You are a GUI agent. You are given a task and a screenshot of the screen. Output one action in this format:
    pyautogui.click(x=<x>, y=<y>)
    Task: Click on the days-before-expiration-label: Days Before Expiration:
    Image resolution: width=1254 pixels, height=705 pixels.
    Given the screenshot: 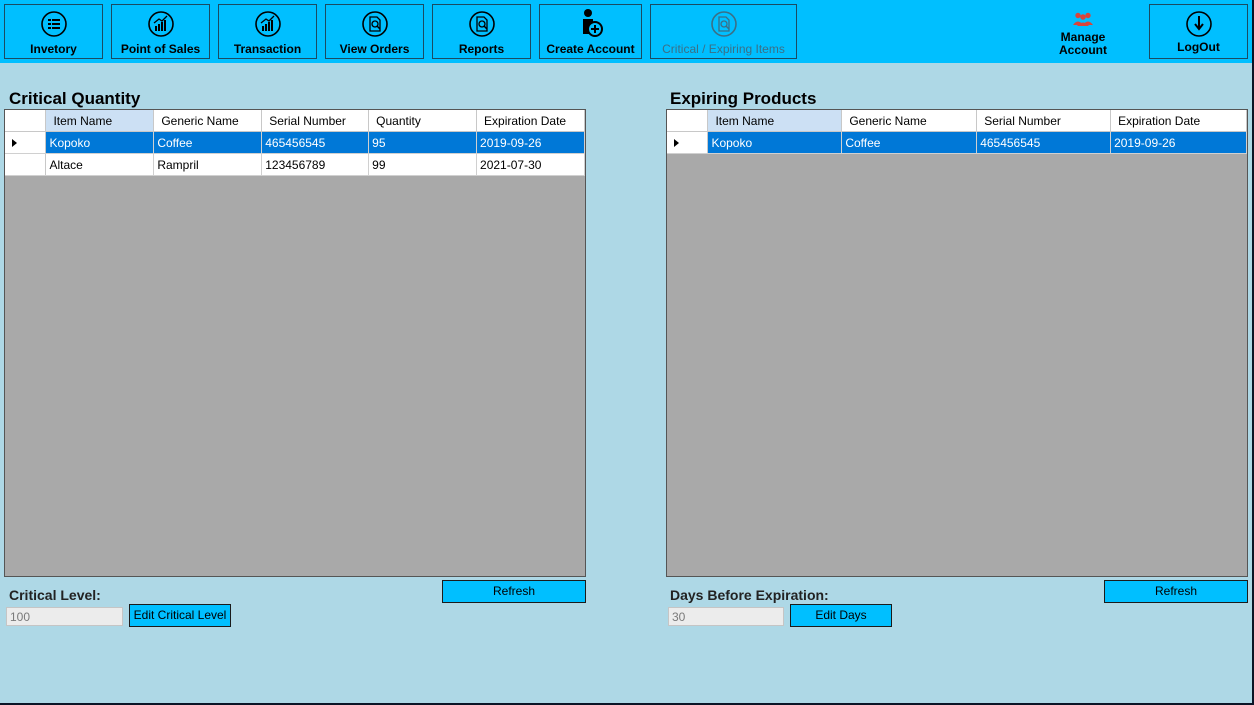 What is the action you would take?
    pyautogui.click(x=749, y=595)
    